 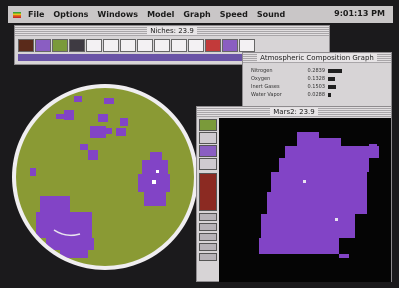 What do you see at coordinates (208, 164) in the screenshot?
I see `sidebar-probe-icon` at bounding box center [208, 164].